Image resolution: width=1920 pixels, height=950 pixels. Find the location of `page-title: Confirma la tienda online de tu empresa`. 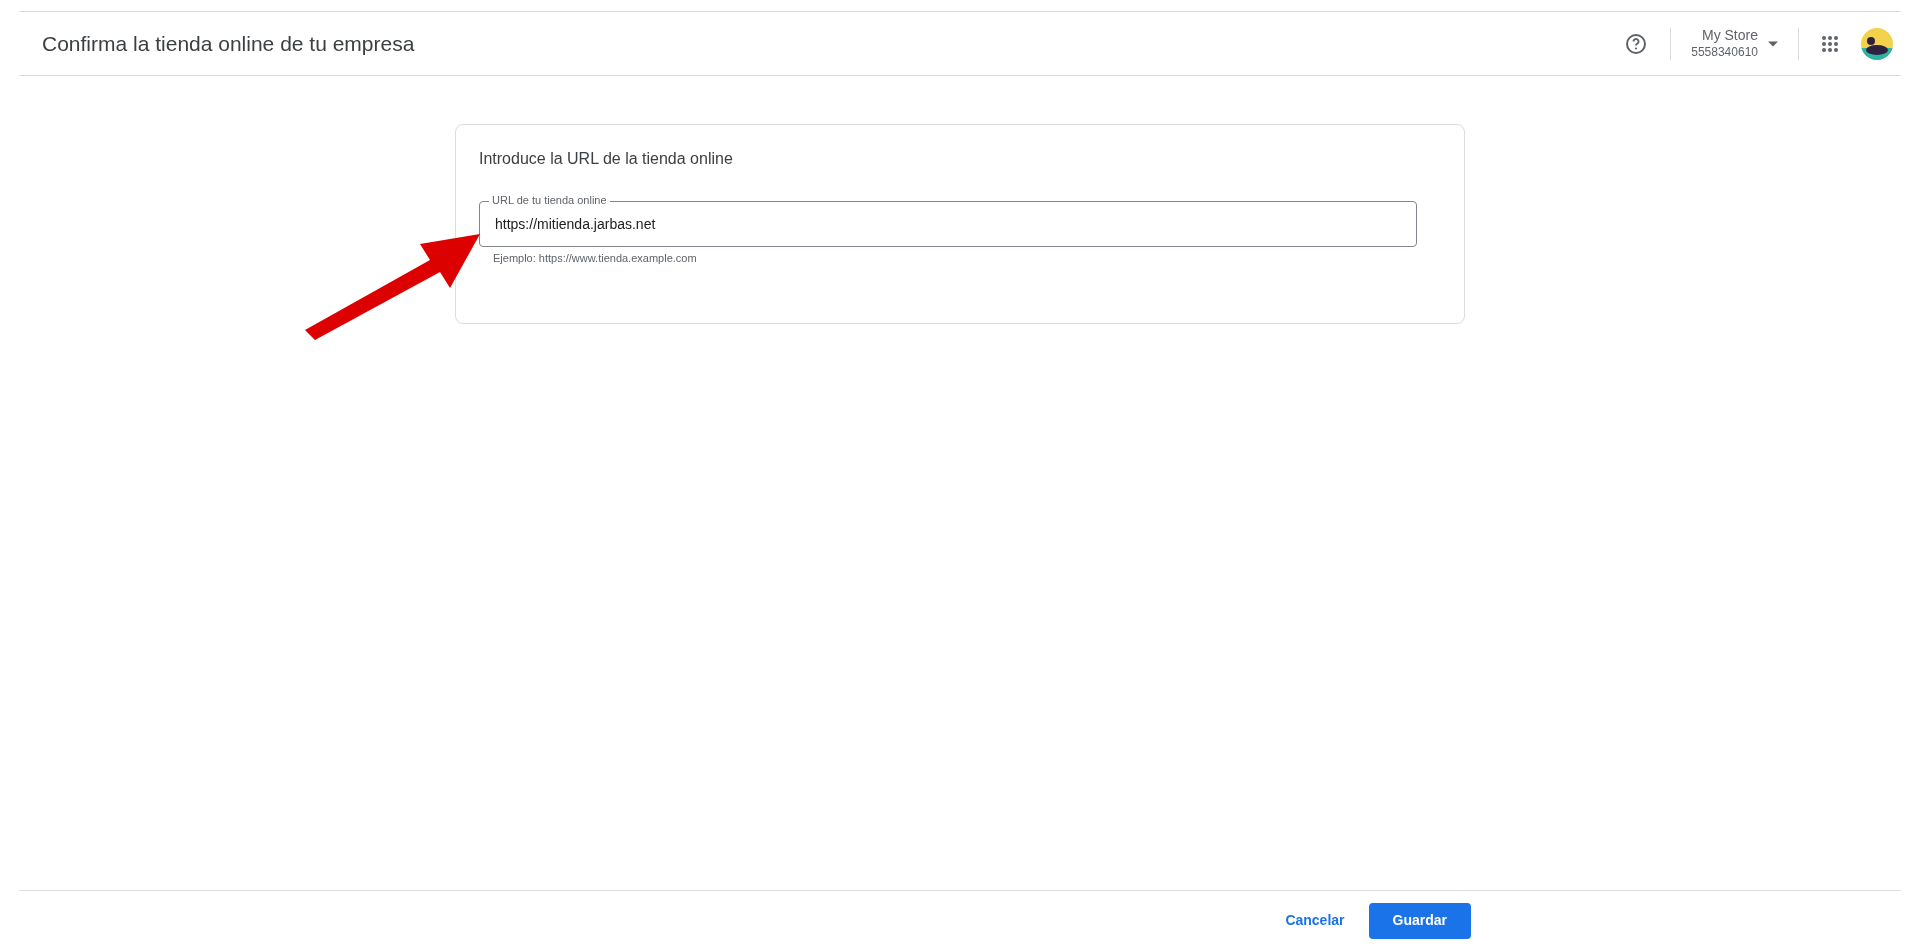

page-title: Confirma la tienda online de tu empresa is located at coordinates (229, 43).